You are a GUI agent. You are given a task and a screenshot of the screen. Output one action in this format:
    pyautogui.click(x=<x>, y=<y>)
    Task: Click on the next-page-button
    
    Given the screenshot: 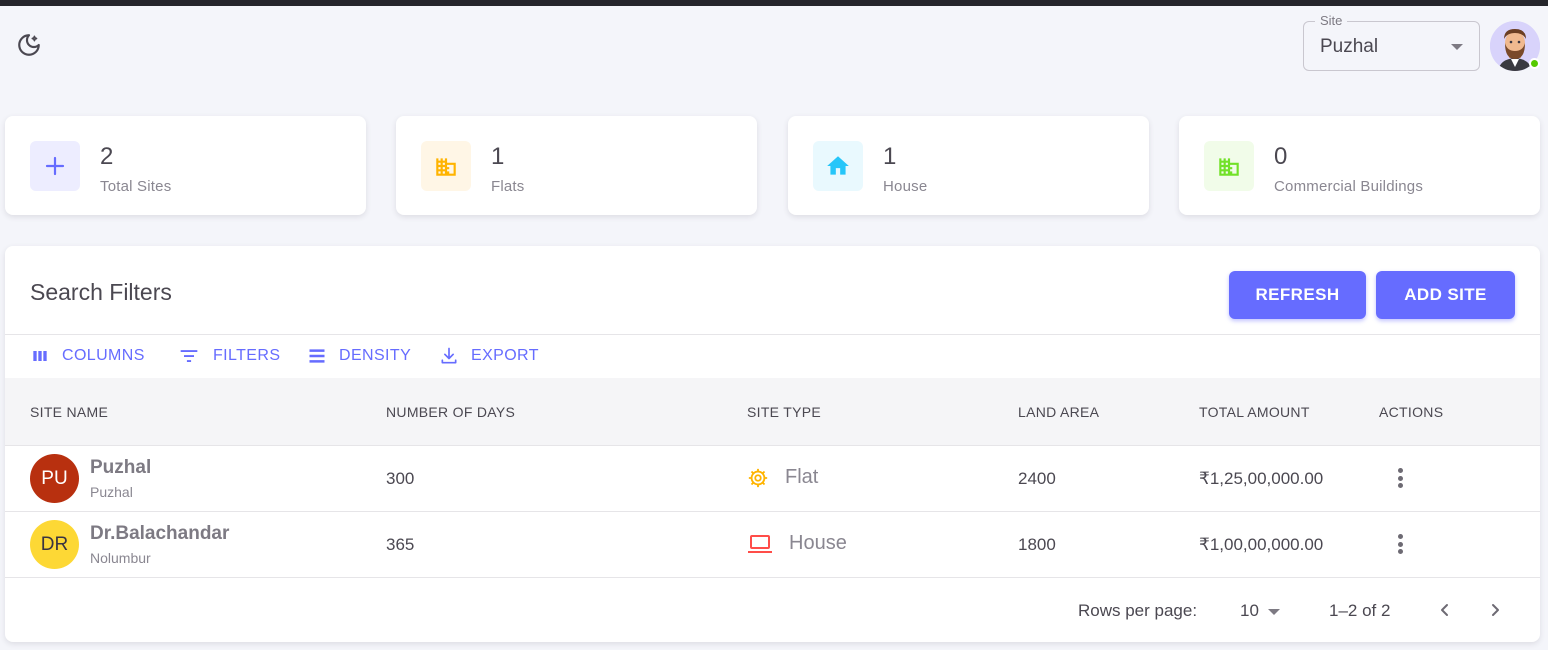 What is the action you would take?
    pyautogui.click(x=1495, y=610)
    